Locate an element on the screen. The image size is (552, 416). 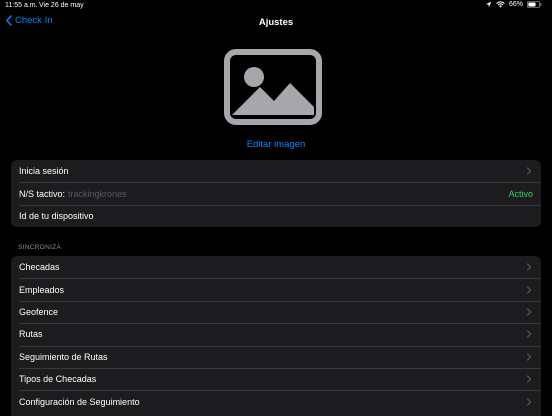
list-item-label: Geofence is located at coordinates (39, 311).